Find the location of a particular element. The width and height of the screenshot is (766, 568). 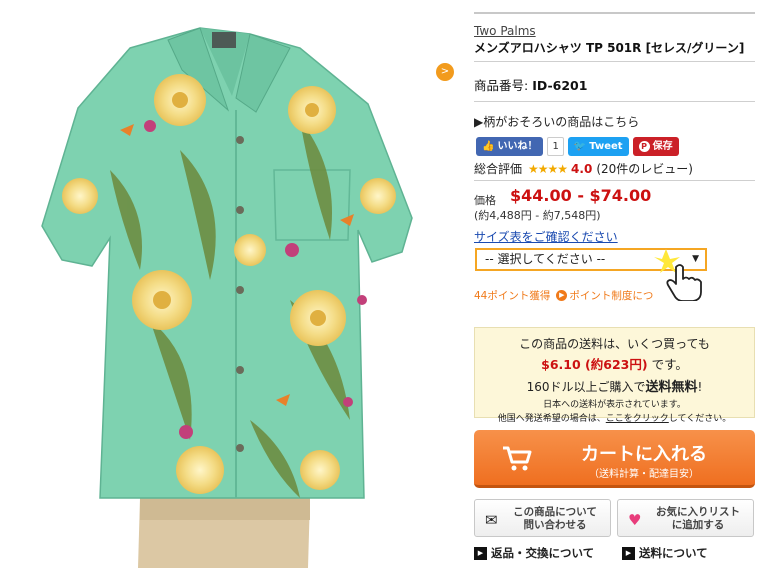

points-info: 44ポイント獲得 ▶ ポイント制度につ is located at coordinates (563, 295).